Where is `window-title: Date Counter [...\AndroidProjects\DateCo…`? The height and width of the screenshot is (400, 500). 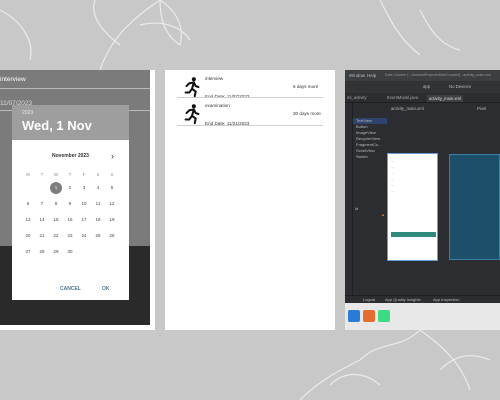
window-title: Date Counter [...\AndroidProjects\DateCo… is located at coordinates (438, 75).